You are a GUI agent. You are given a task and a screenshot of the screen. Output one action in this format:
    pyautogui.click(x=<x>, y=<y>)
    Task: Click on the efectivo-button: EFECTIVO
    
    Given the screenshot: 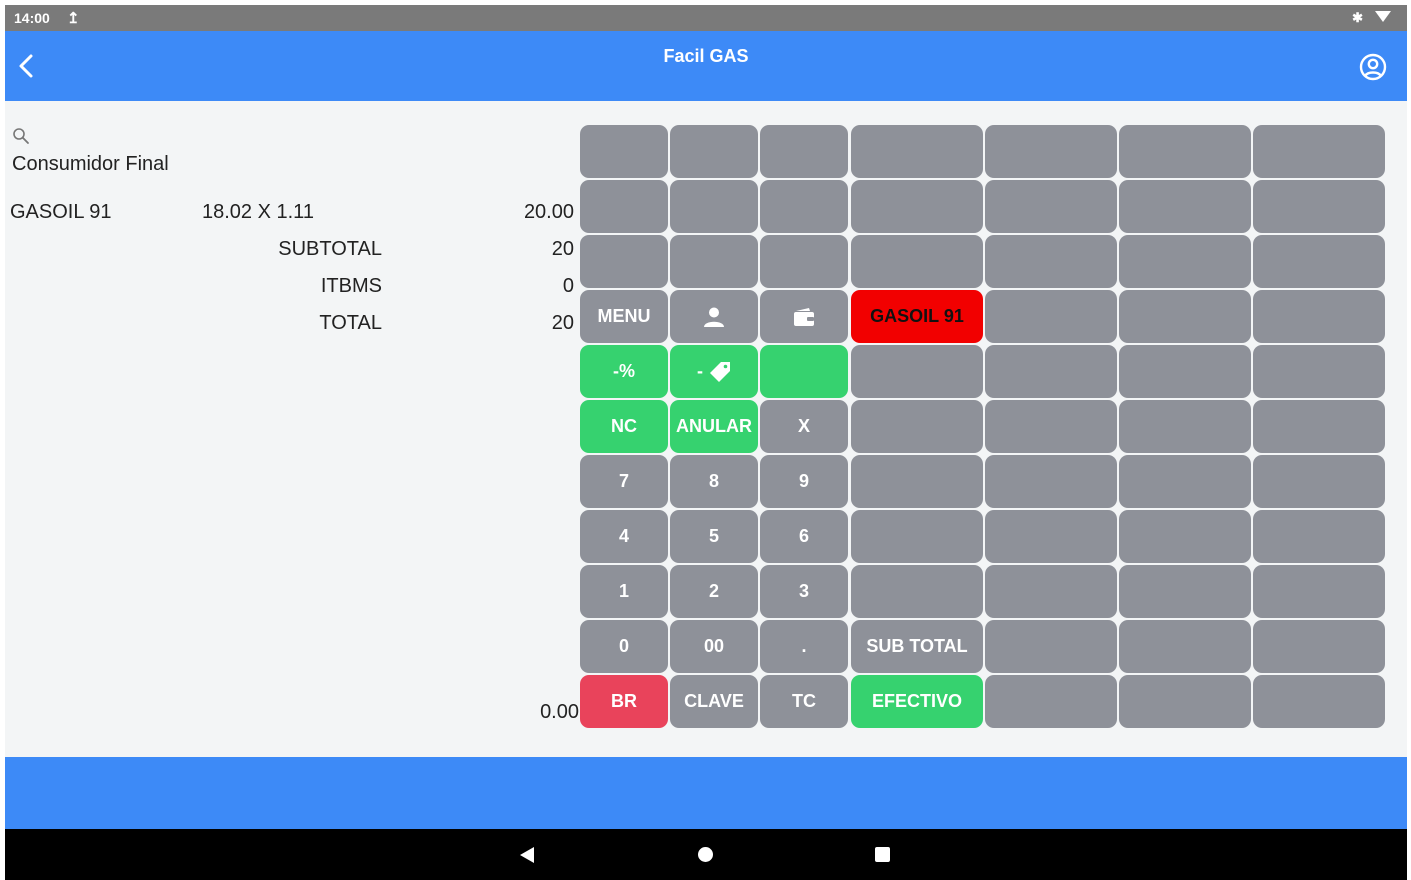 What is the action you would take?
    pyautogui.click(x=917, y=701)
    